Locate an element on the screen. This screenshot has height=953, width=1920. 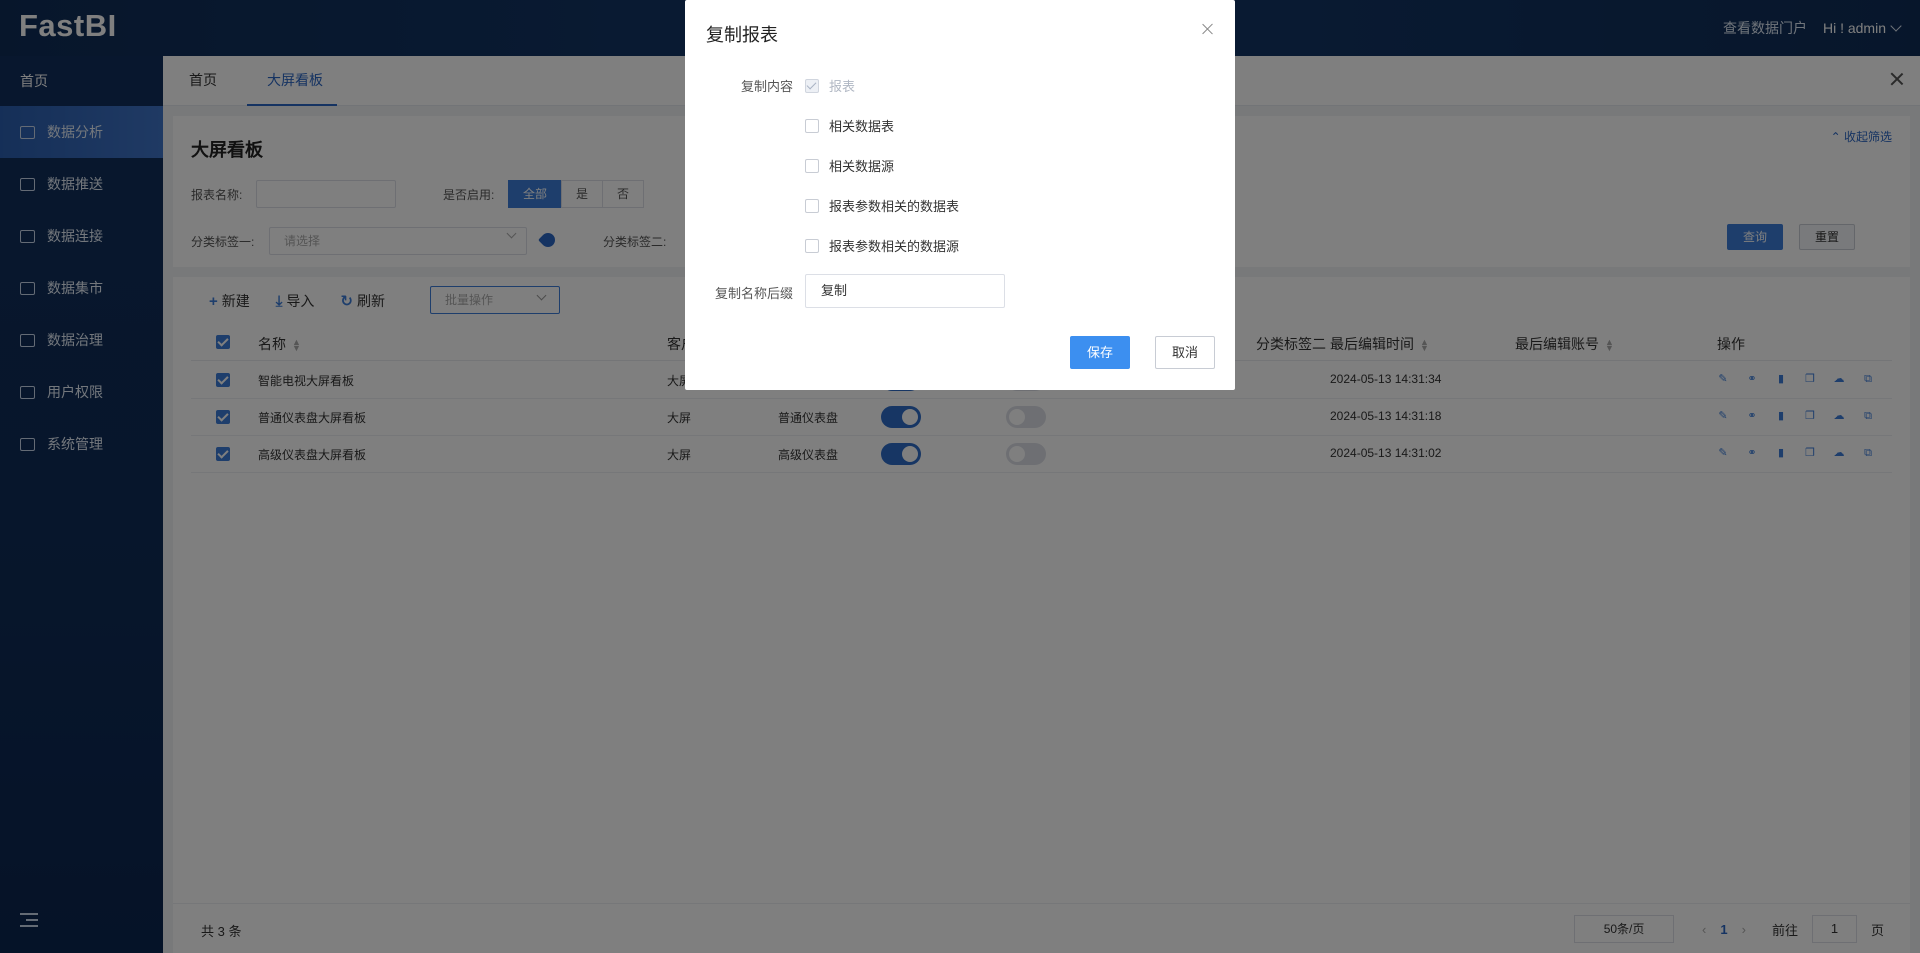
option-related-tables: 相关数据表 is located at coordinates (849, 125).